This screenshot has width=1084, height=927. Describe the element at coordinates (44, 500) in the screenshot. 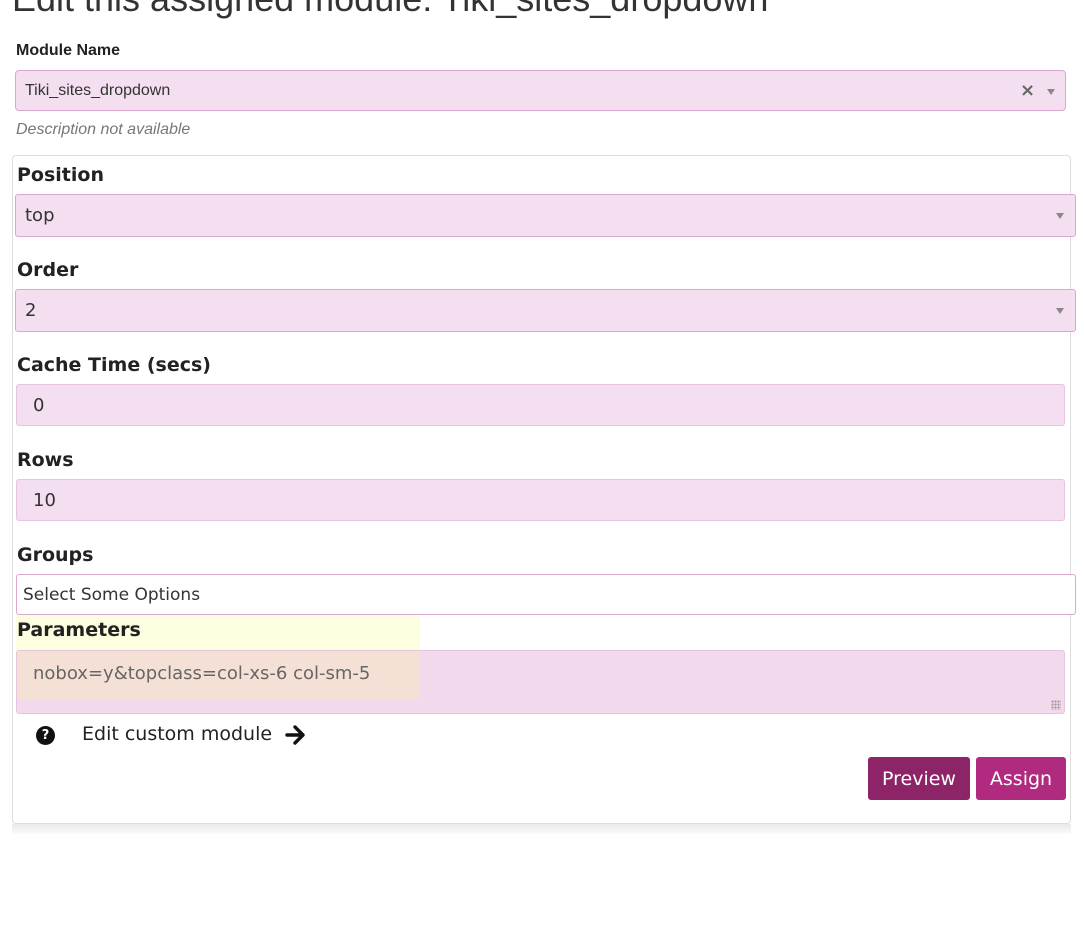

I see `rows-value: 10` at that location.